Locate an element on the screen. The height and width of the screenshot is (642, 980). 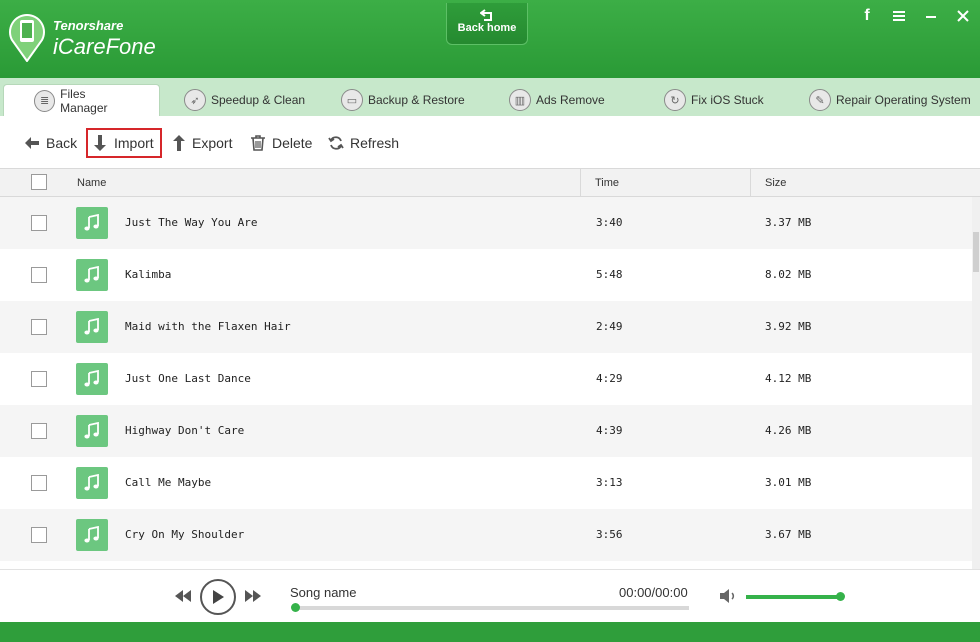
column-size: Size is located at coordinates (775, 183).